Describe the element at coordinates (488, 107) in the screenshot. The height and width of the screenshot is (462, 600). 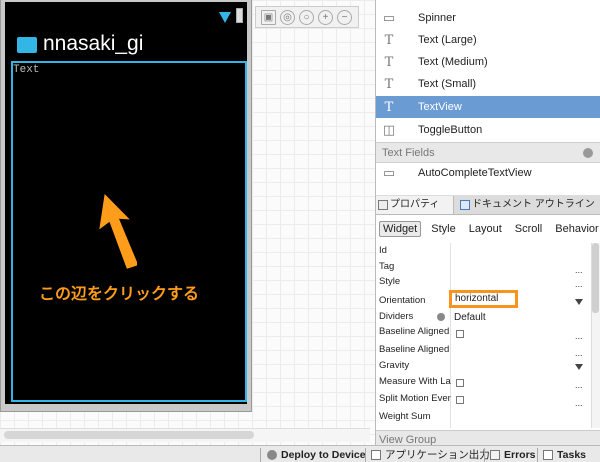
I see `palette-item-textview: T TextView` at that location.